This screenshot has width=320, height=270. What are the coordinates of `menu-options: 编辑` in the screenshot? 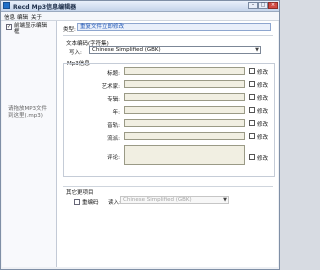 It's located at (22, 17).